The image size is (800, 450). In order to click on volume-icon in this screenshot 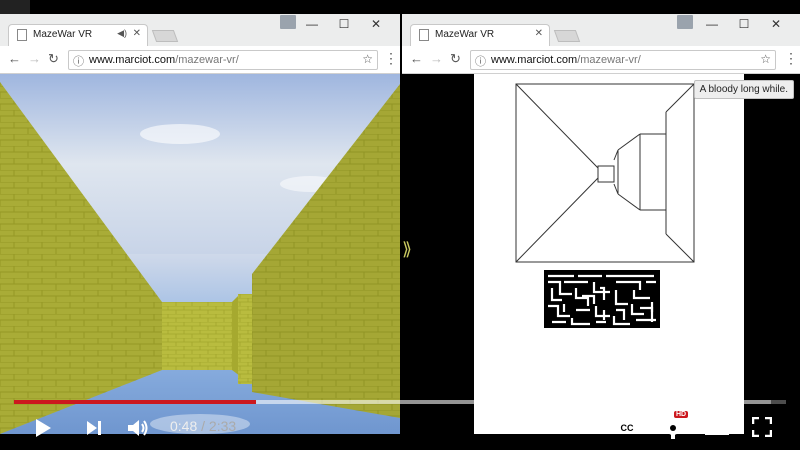, I will do `click(138, 428)`.